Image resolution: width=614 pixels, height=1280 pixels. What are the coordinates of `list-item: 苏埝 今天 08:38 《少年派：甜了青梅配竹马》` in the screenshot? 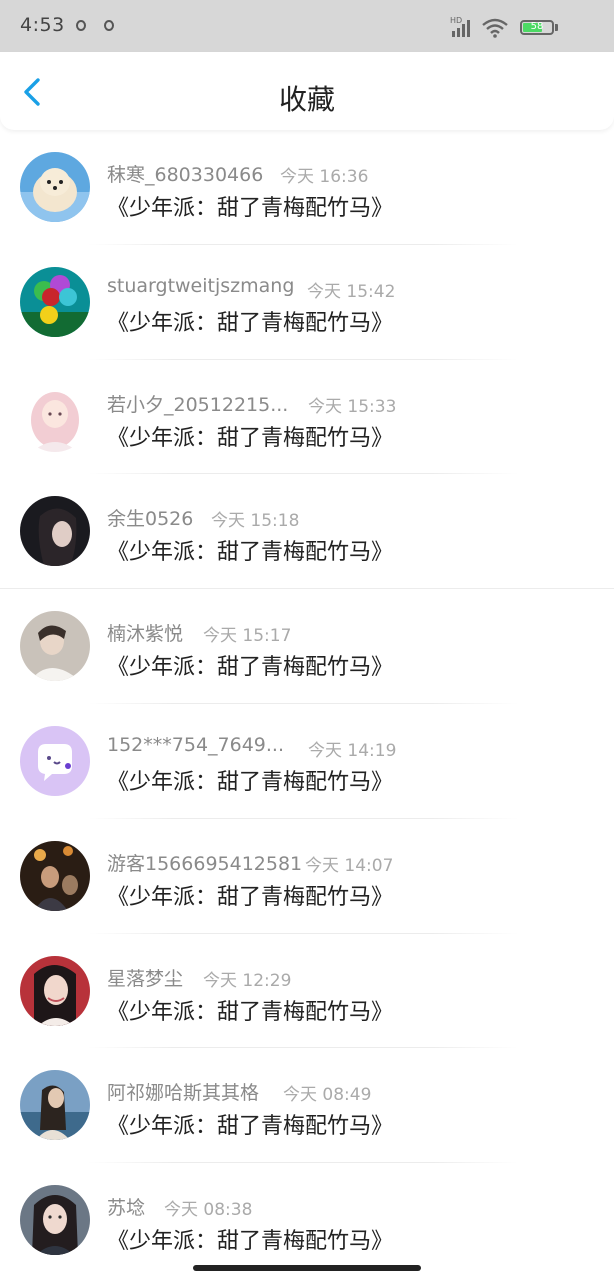 It's located at (307, 1220).